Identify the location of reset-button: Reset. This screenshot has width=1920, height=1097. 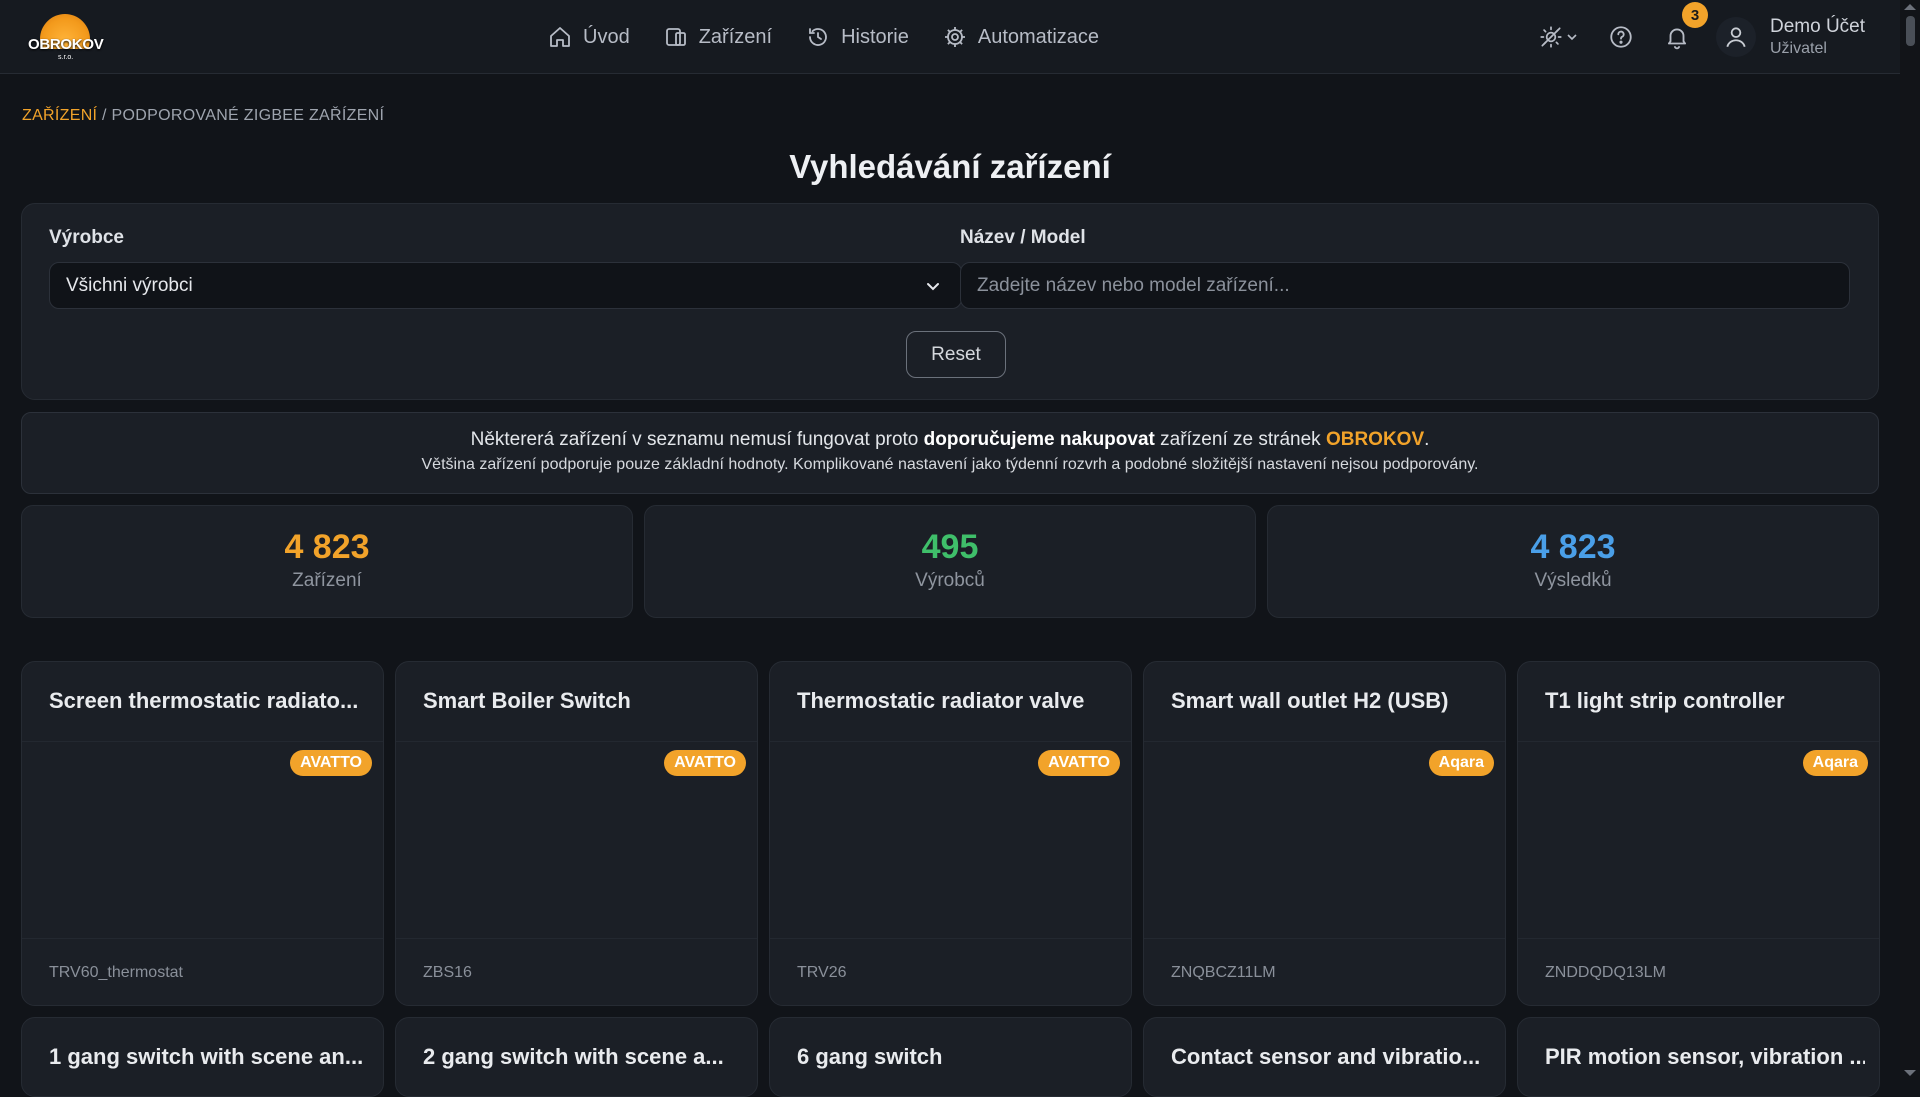
(956, 354).